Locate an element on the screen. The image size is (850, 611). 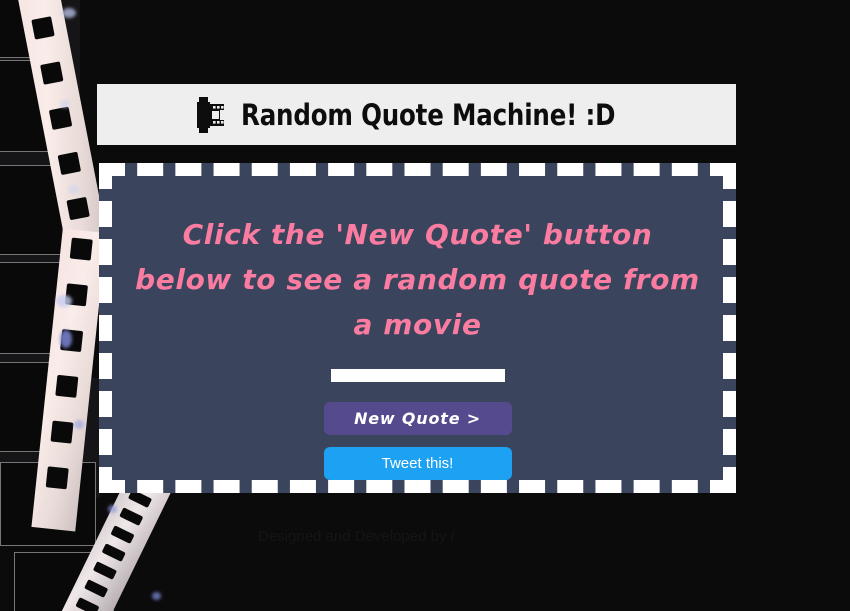
quote-author is located at coordinates (417, 376).